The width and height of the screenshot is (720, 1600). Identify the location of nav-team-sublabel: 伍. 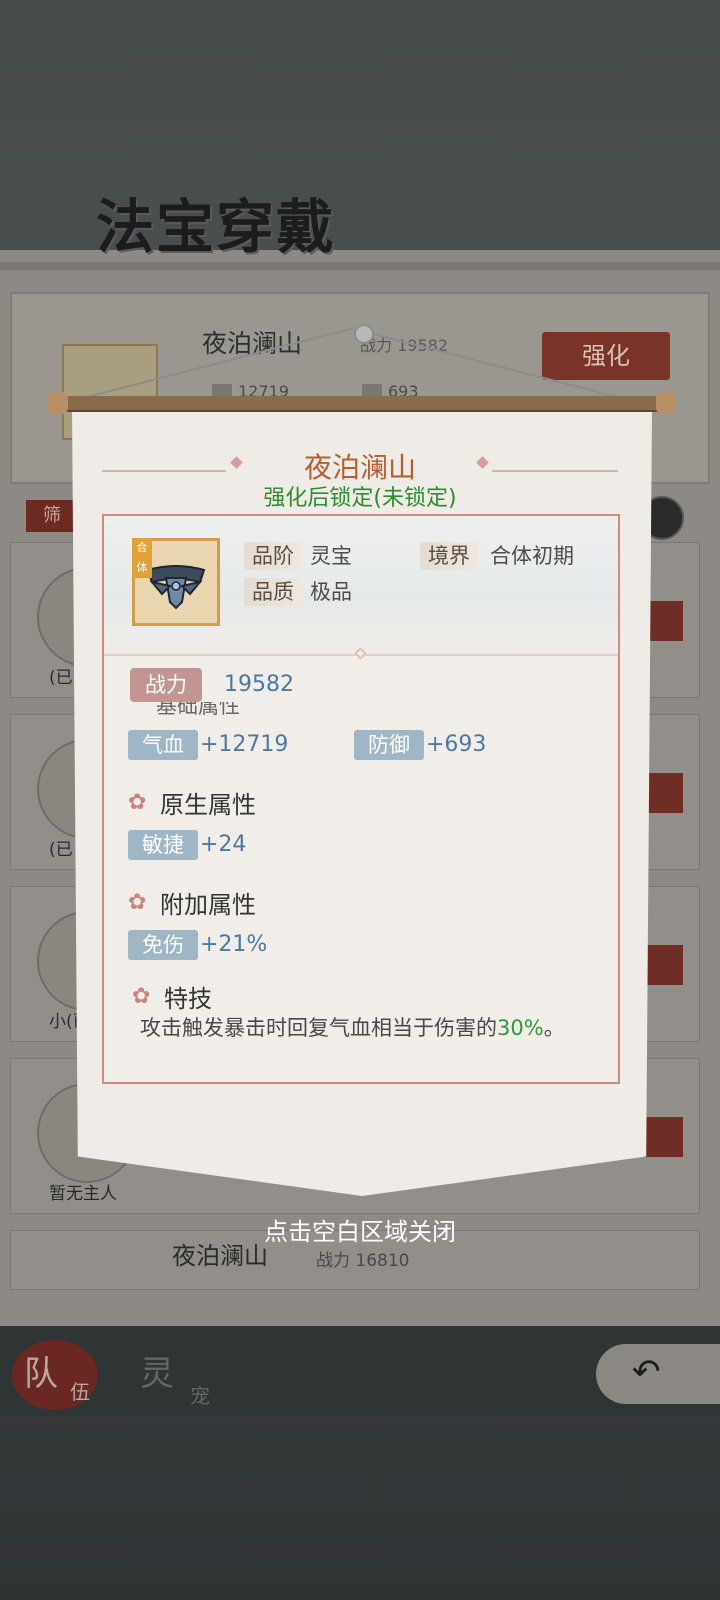
(80, 1392).